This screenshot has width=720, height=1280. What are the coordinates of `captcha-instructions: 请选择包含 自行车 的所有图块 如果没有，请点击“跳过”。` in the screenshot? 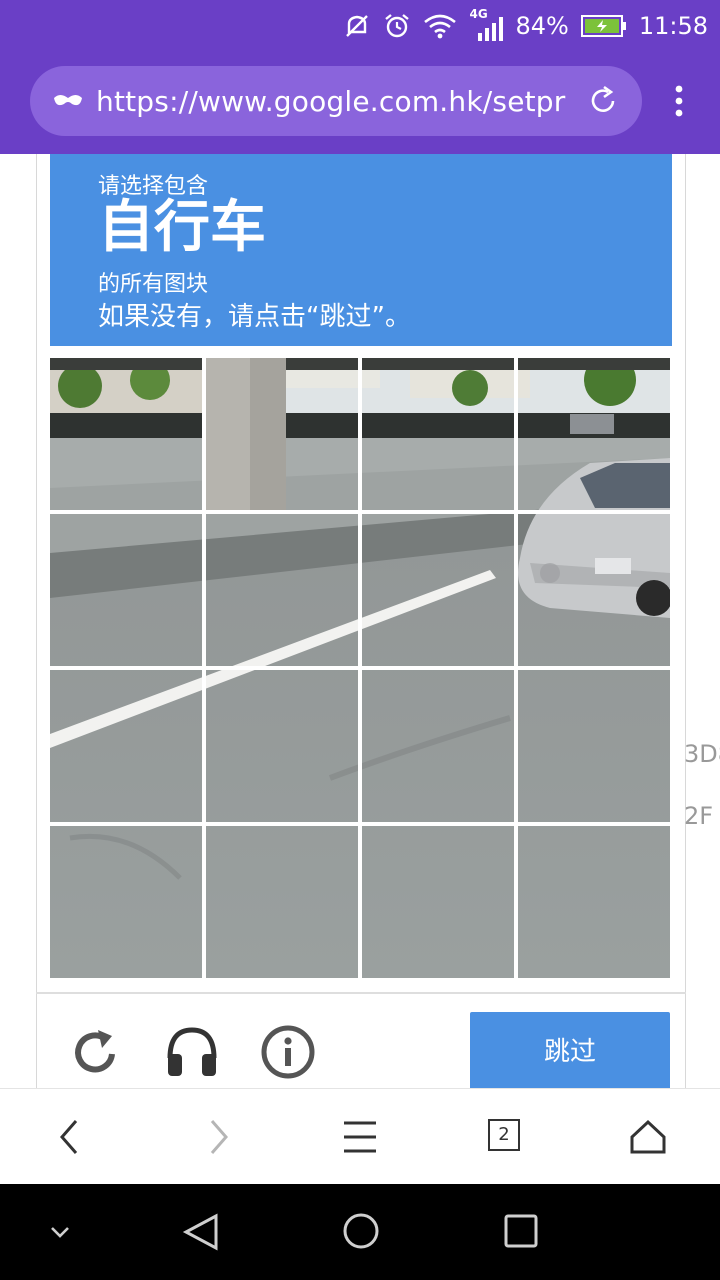 It's located at (361, 250).